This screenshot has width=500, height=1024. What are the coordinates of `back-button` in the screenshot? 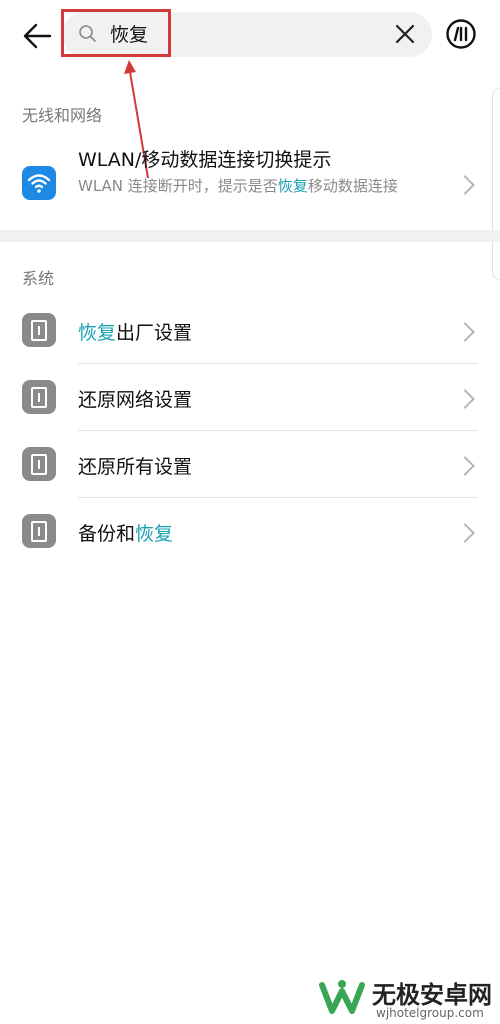 It's located at (38, 36).